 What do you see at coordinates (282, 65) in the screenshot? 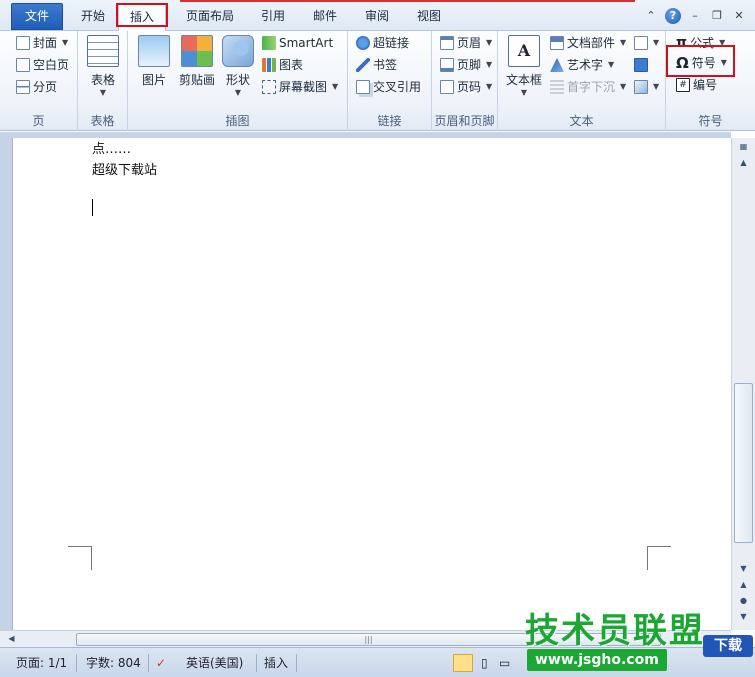
I see `chart-button: 图表` at bounding box center [282, 65].